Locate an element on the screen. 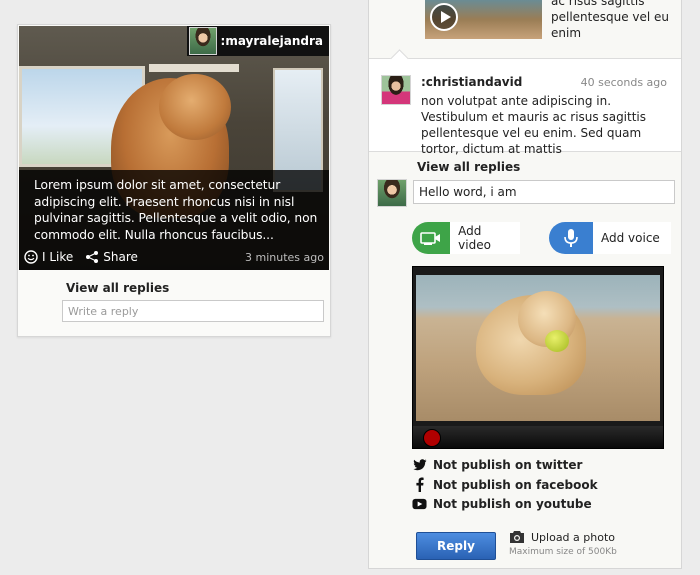 Image resolution: width=700 pixels, height=575 pixels. video-thumbnail is located at coordinates (483, 19).